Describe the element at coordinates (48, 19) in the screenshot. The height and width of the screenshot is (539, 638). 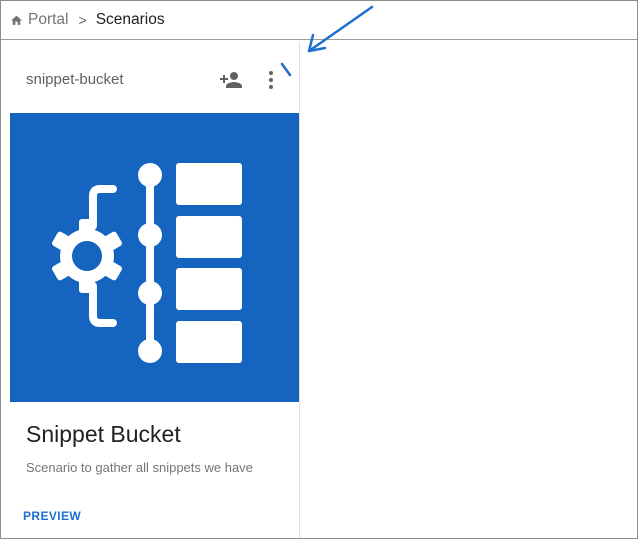
I see `breadcrumb-portal-label: Portal` at that location.